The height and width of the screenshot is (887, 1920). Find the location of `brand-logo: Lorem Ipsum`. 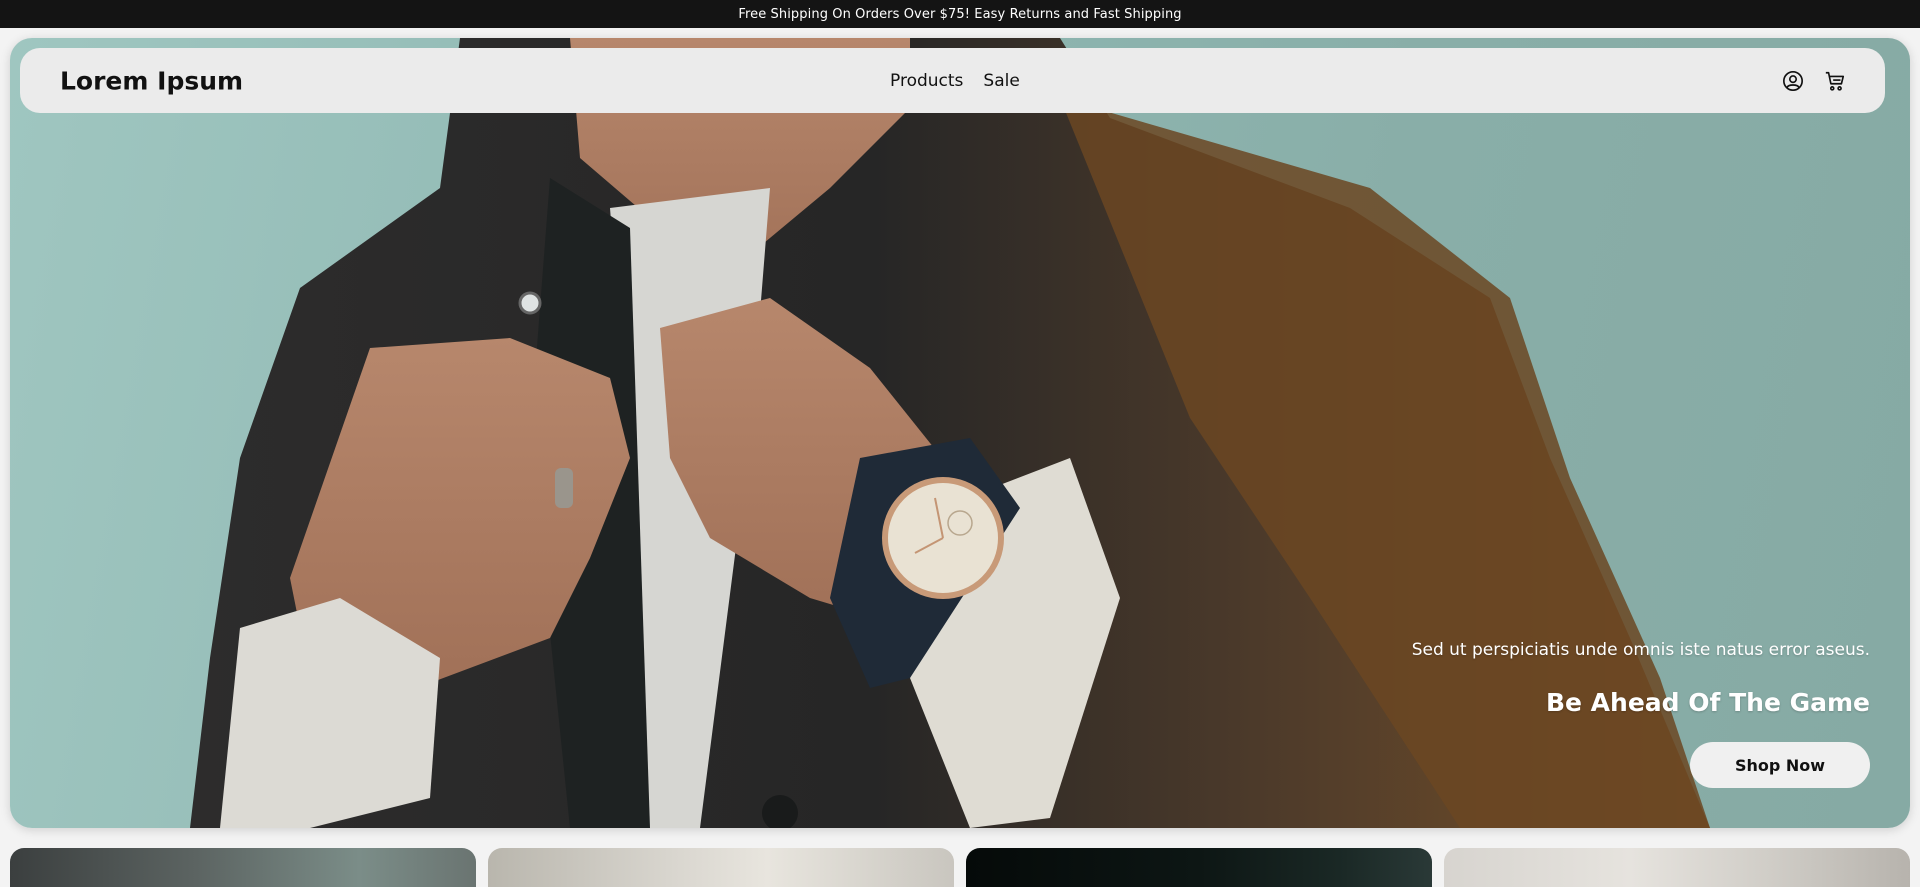

brand-logo: Lorem Ipsum is located at coordinates (151, 80).